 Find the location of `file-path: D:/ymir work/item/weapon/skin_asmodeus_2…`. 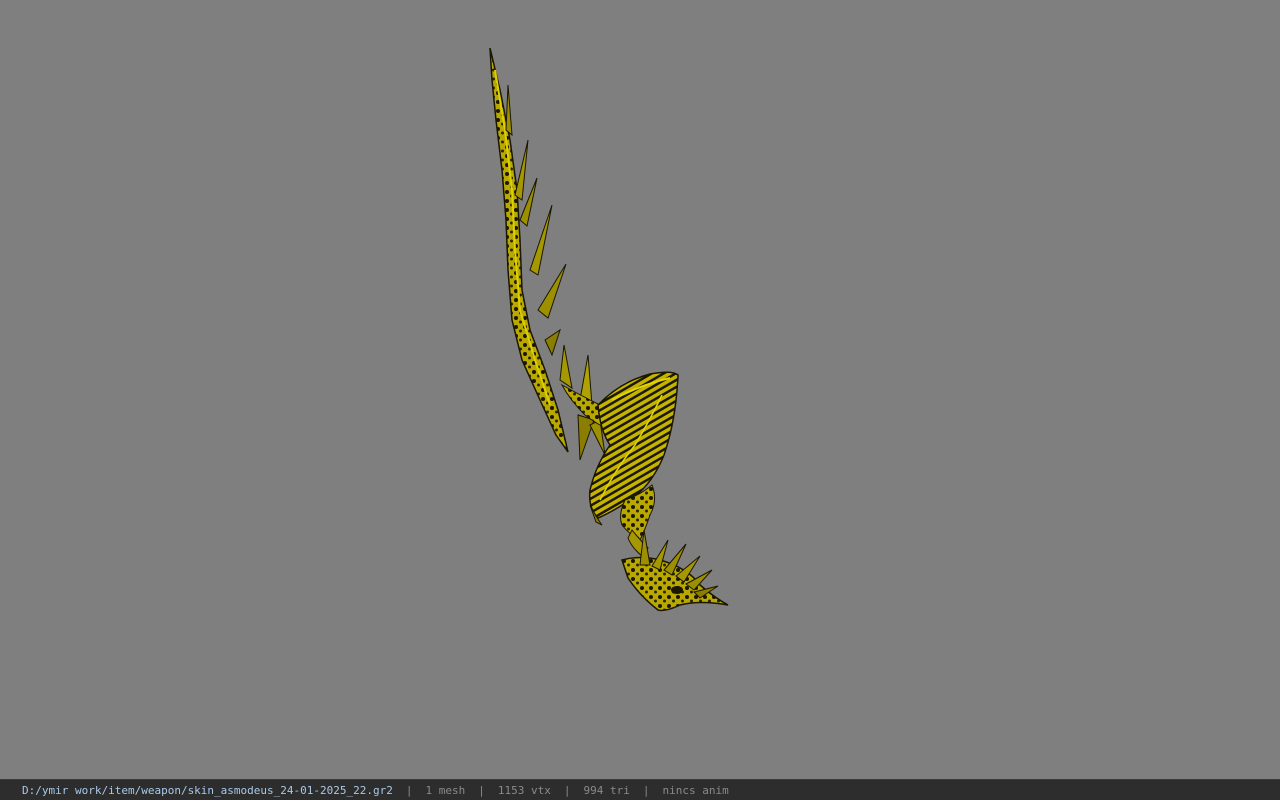

file-path: D:/ymir work/item/weapon/skin_asmodeus_2… is located at coordinates (207, 790).